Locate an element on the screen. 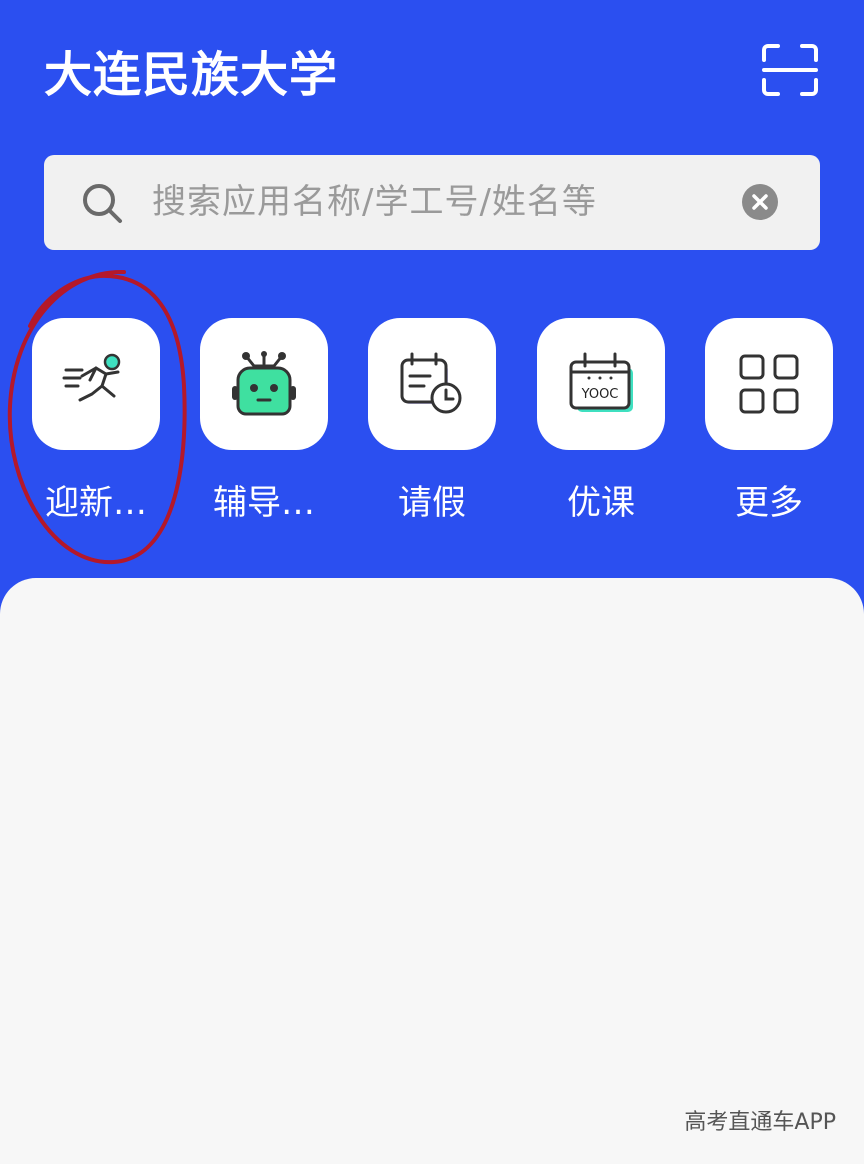 The image size is (864, 1164). app-label: 更多 is located at coordinates (769, 503).